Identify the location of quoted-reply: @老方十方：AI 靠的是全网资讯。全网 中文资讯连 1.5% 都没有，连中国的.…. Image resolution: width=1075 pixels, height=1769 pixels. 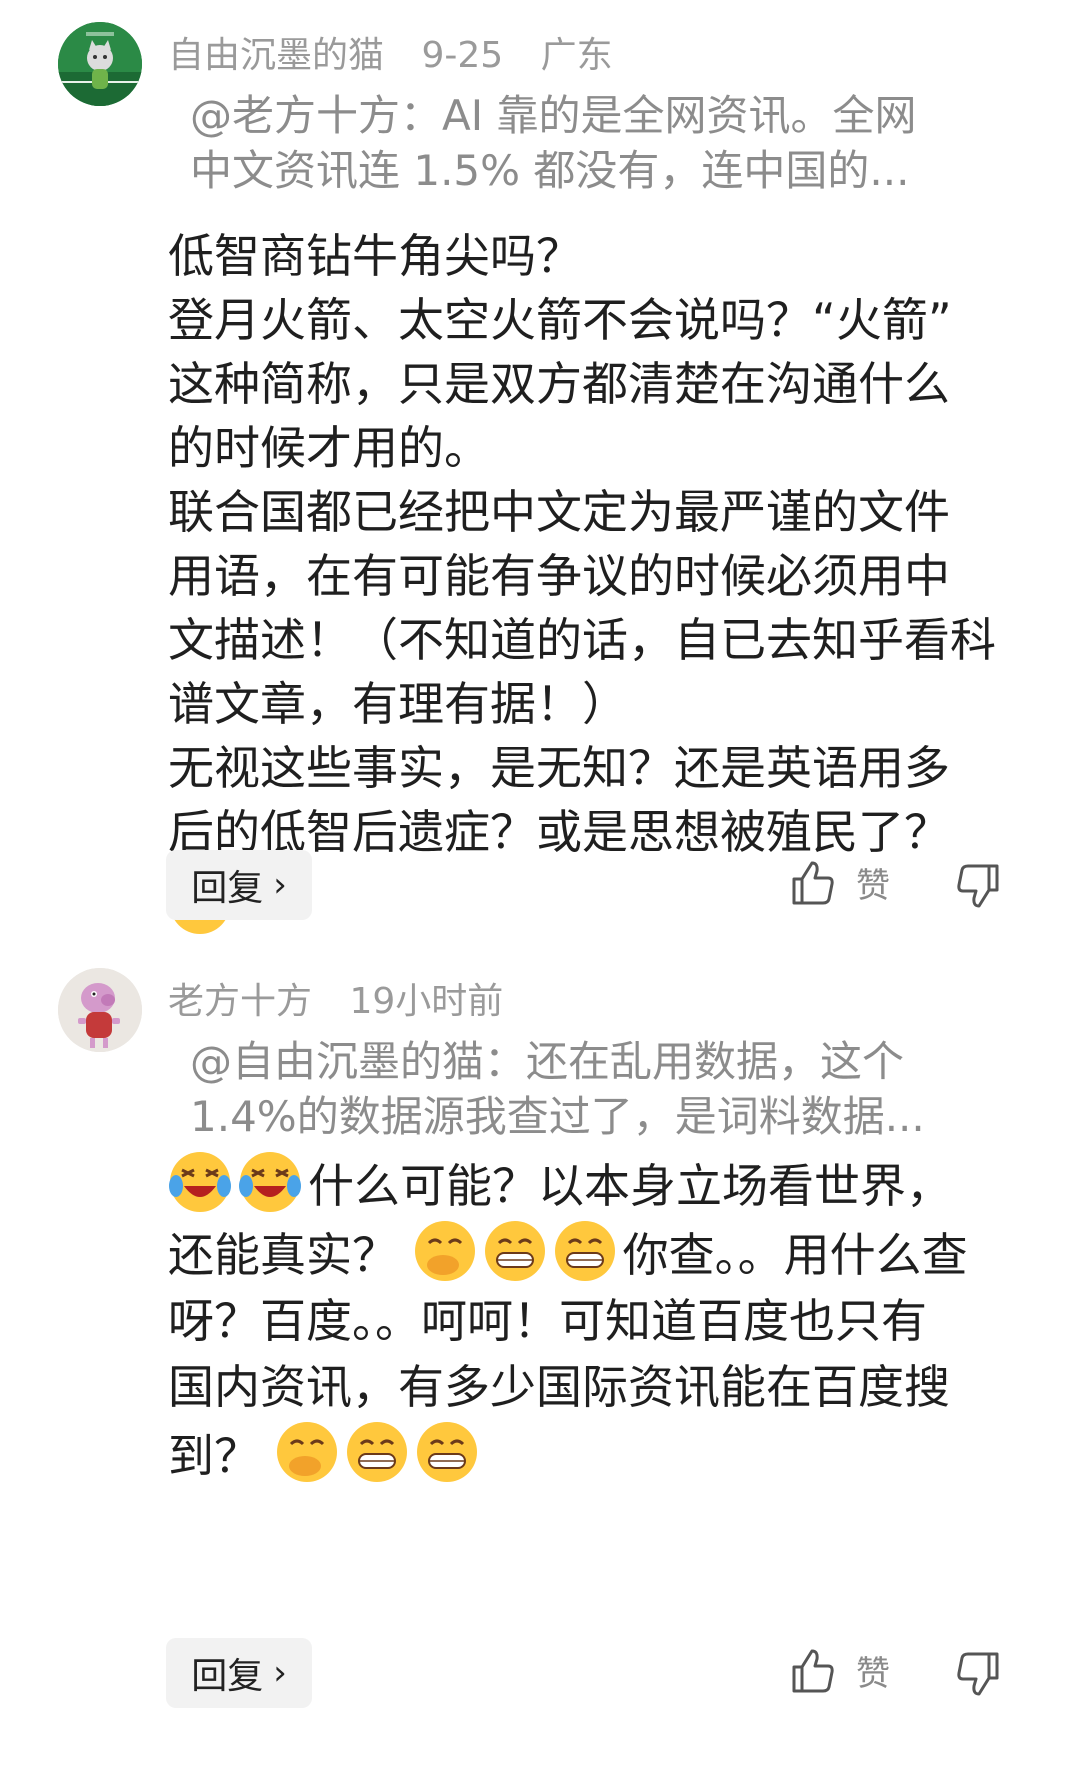
(585, 143).